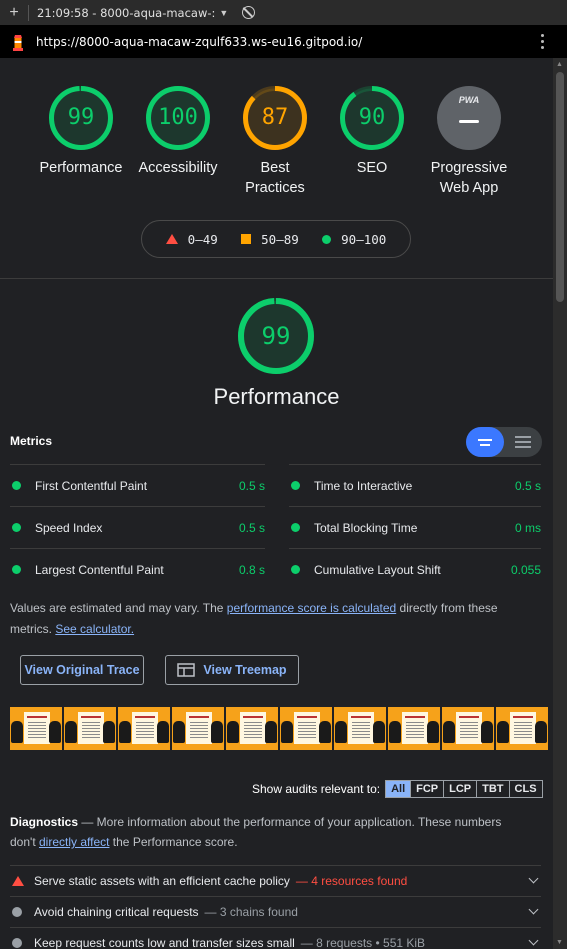 Image resolution: width=567 pixels, height=949 pixels. What do you see at coordinates (279, 728) in the screenshot?
I see `filmstrip` at bounding box center [279, 728].